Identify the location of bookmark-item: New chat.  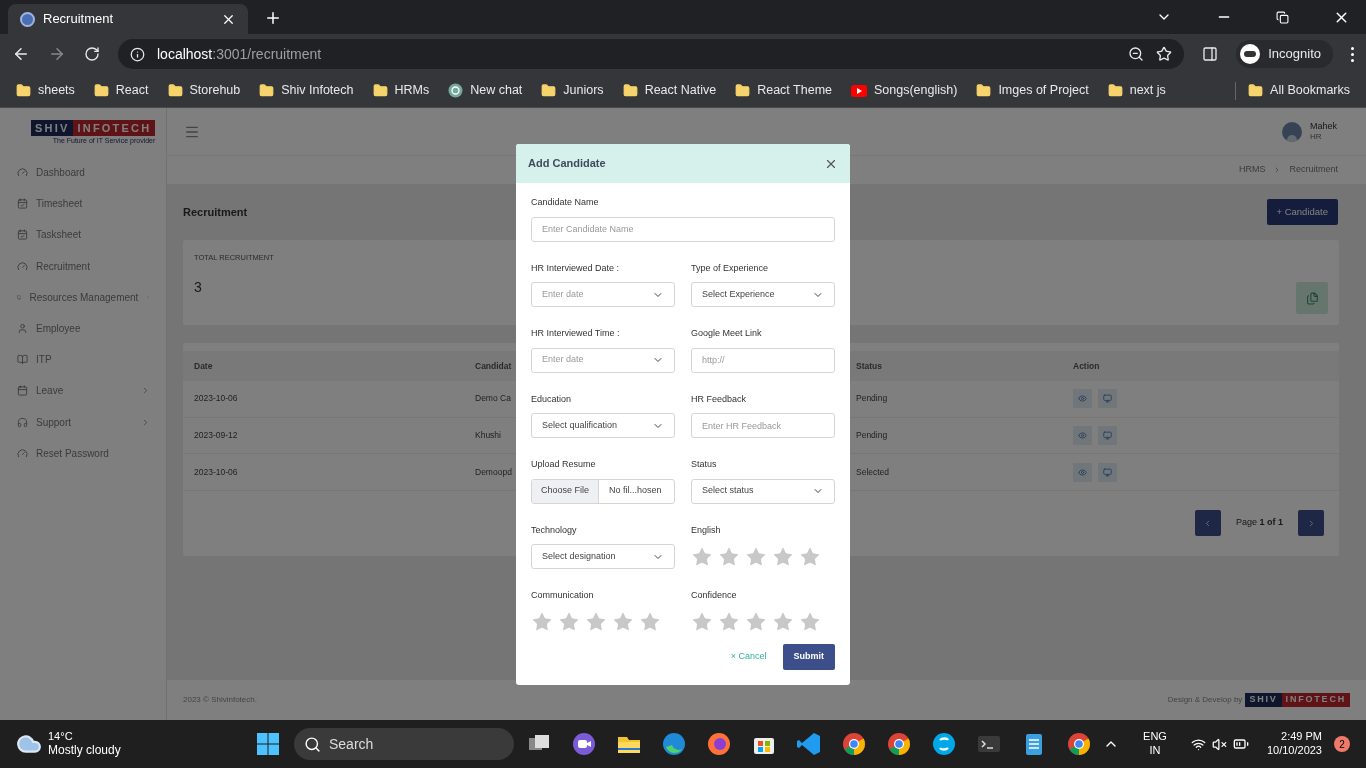
(485, 90).